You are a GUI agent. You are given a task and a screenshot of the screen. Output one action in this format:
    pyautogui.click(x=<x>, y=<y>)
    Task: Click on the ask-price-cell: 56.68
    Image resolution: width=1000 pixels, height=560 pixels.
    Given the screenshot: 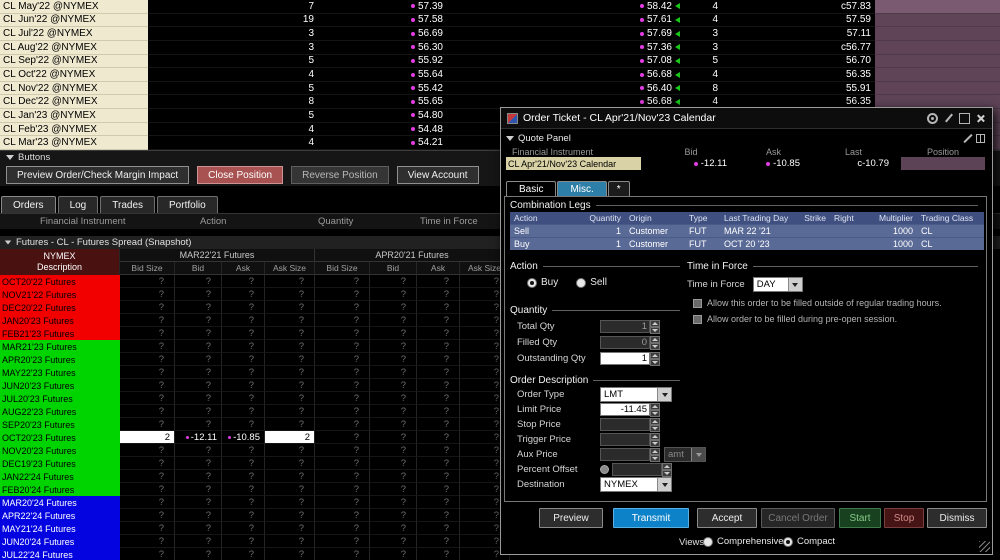 What is the action you would take?
    pyautogui.click(x=645, y=75)
    